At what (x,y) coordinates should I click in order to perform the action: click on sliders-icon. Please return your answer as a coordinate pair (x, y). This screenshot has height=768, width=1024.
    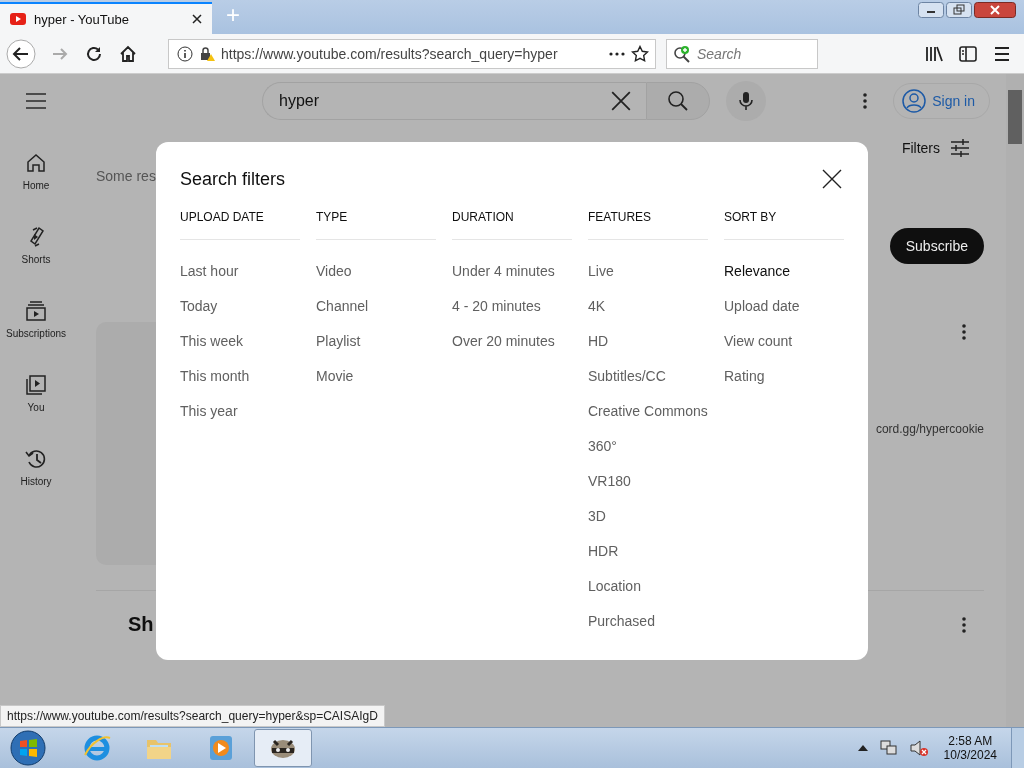
    Looking at the image, I should click on (960, 148).